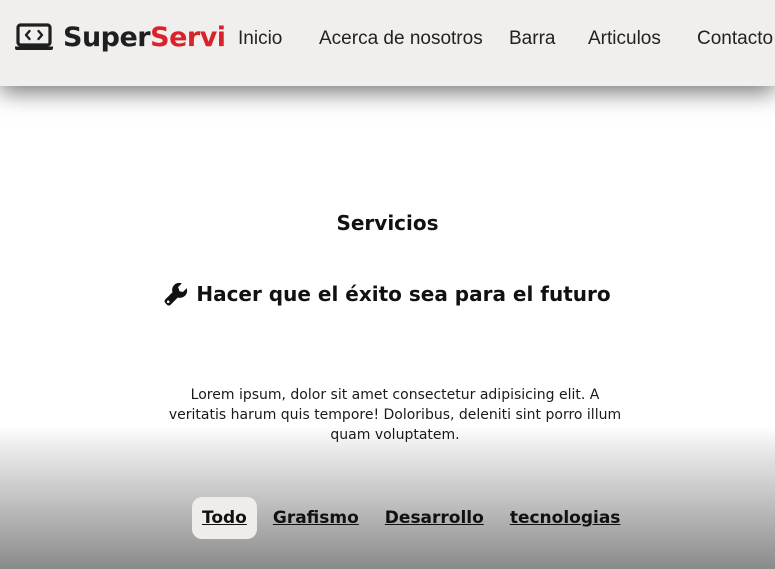  Describe the element at coordinates (565, 518) in the screenshot. I see `tab-tecnologias: tecnologias` at that location.